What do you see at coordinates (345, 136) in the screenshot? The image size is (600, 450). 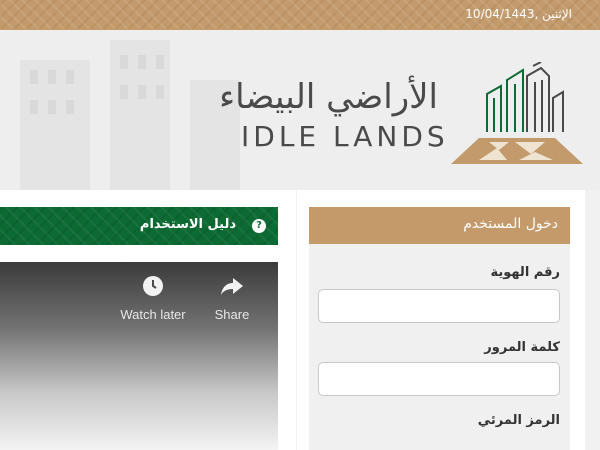 I see `logo-english-text: IDLE LANDS` at bounding box center [345, 136].